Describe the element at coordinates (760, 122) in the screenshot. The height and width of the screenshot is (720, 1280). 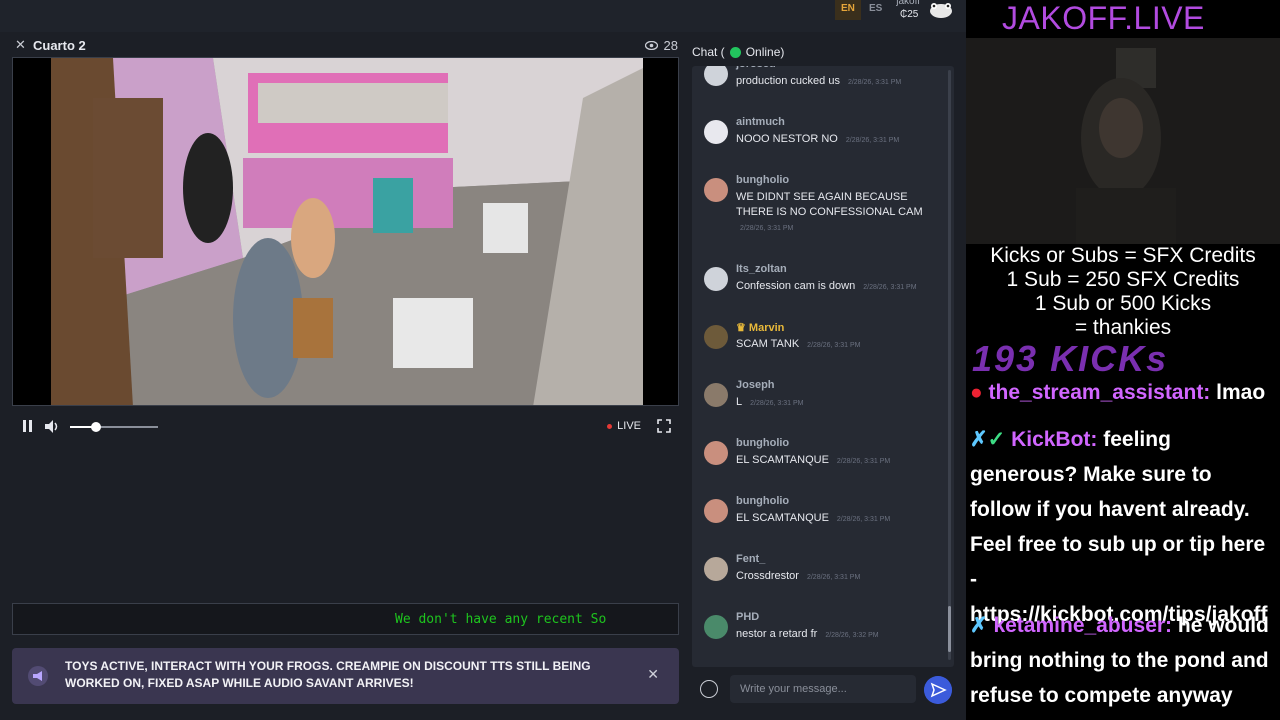
I see `chat-username: aintmuch` at that location.